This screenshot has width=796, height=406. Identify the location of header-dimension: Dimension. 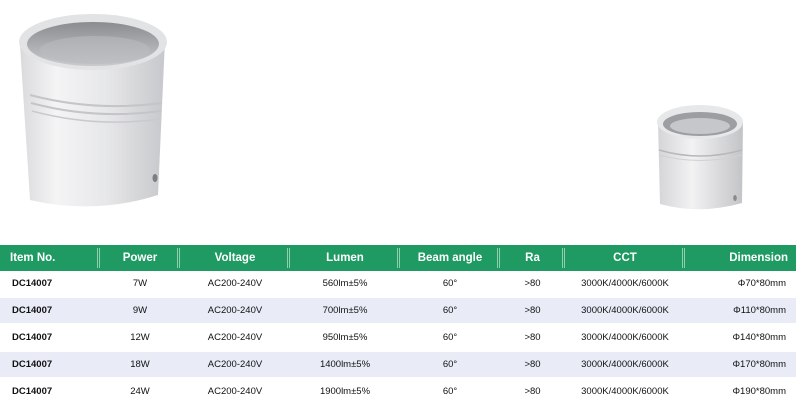
(740, 258).